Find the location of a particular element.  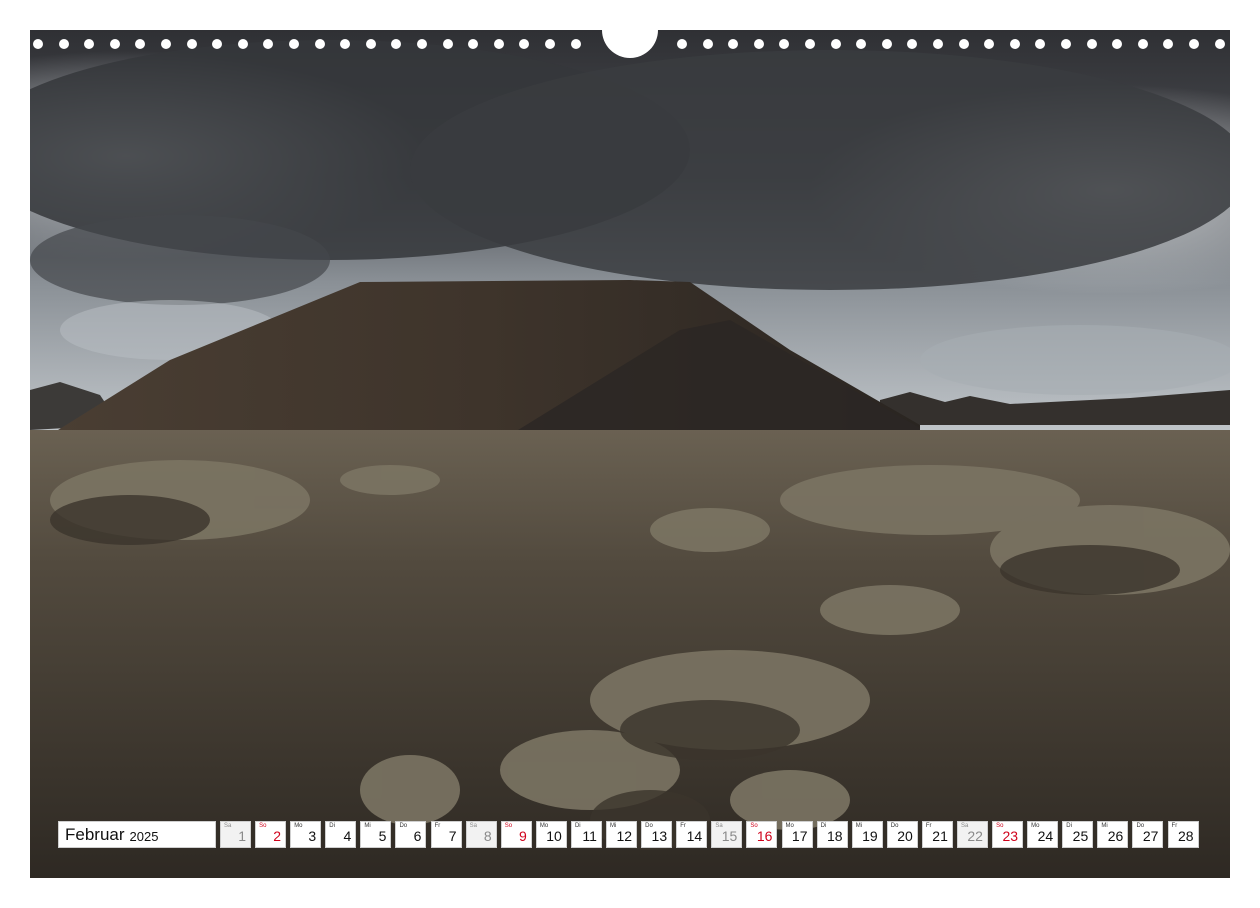

day-number: 19 is located at coordinates (870, 836).